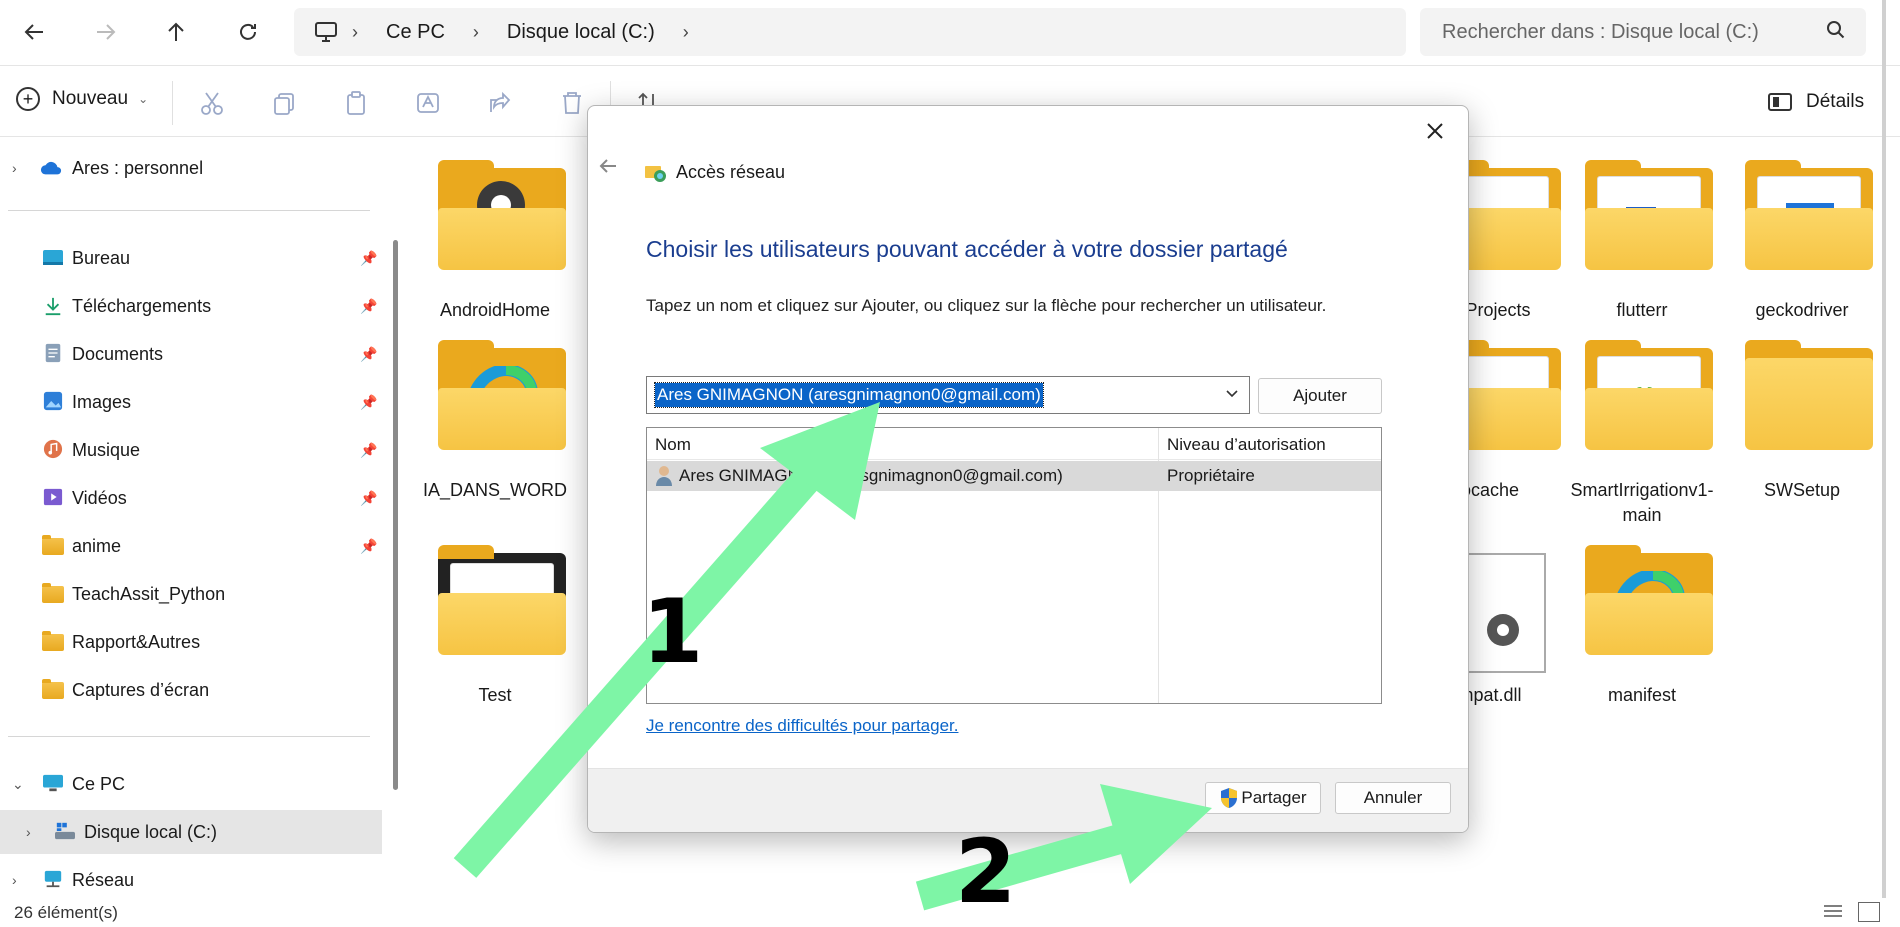 The height and width of the screenshot is (927, 1900). Describe the element at coordinates (356, 103) in the screenshot. I see `paste-button` at that location.